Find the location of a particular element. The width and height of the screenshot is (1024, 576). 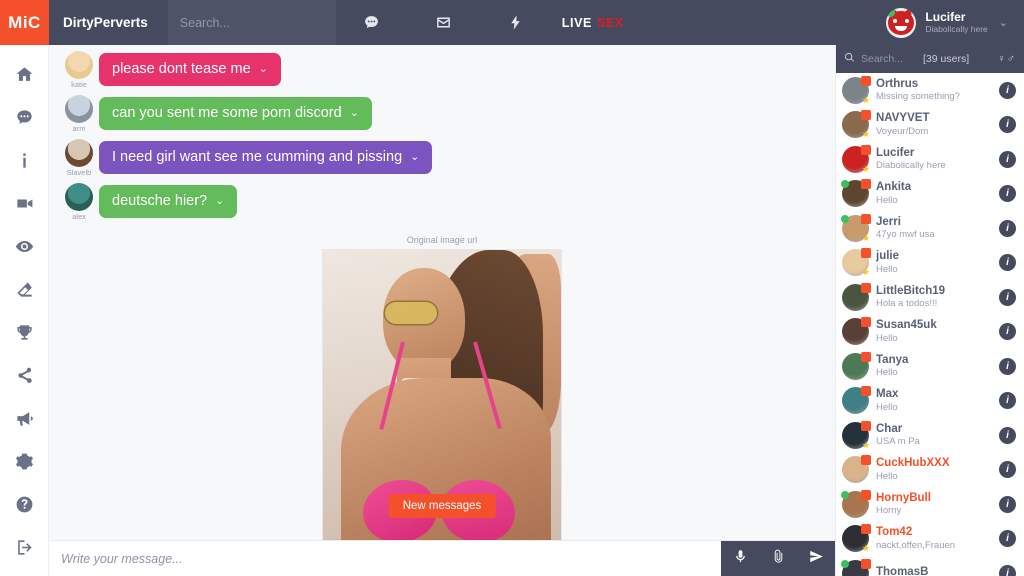

app-logo: MiC is located at coordinates (24, 22).